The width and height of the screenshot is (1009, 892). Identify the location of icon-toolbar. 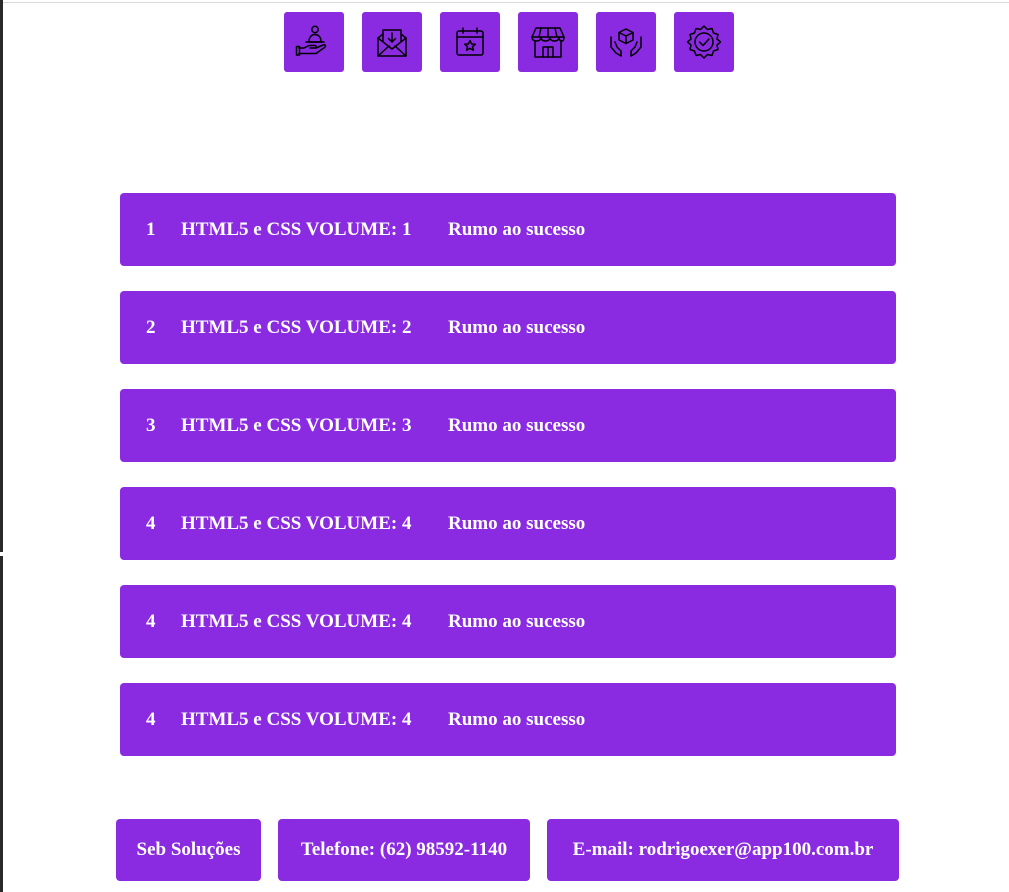
(509, 42).